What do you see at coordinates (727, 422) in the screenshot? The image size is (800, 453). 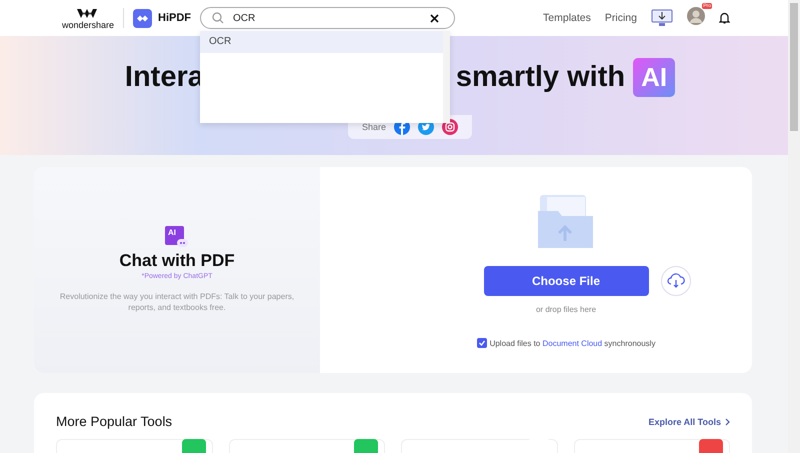 I see `chevron-right-icon` at bounding box center [727, 422].